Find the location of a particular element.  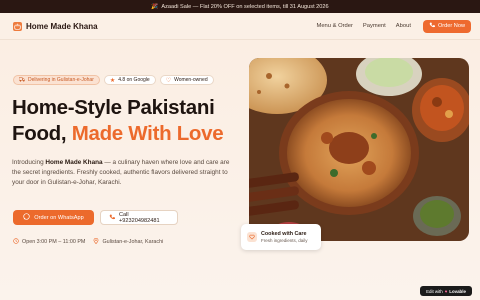

brand-logo: Home Made Khana is located at coordinates (55, 26).